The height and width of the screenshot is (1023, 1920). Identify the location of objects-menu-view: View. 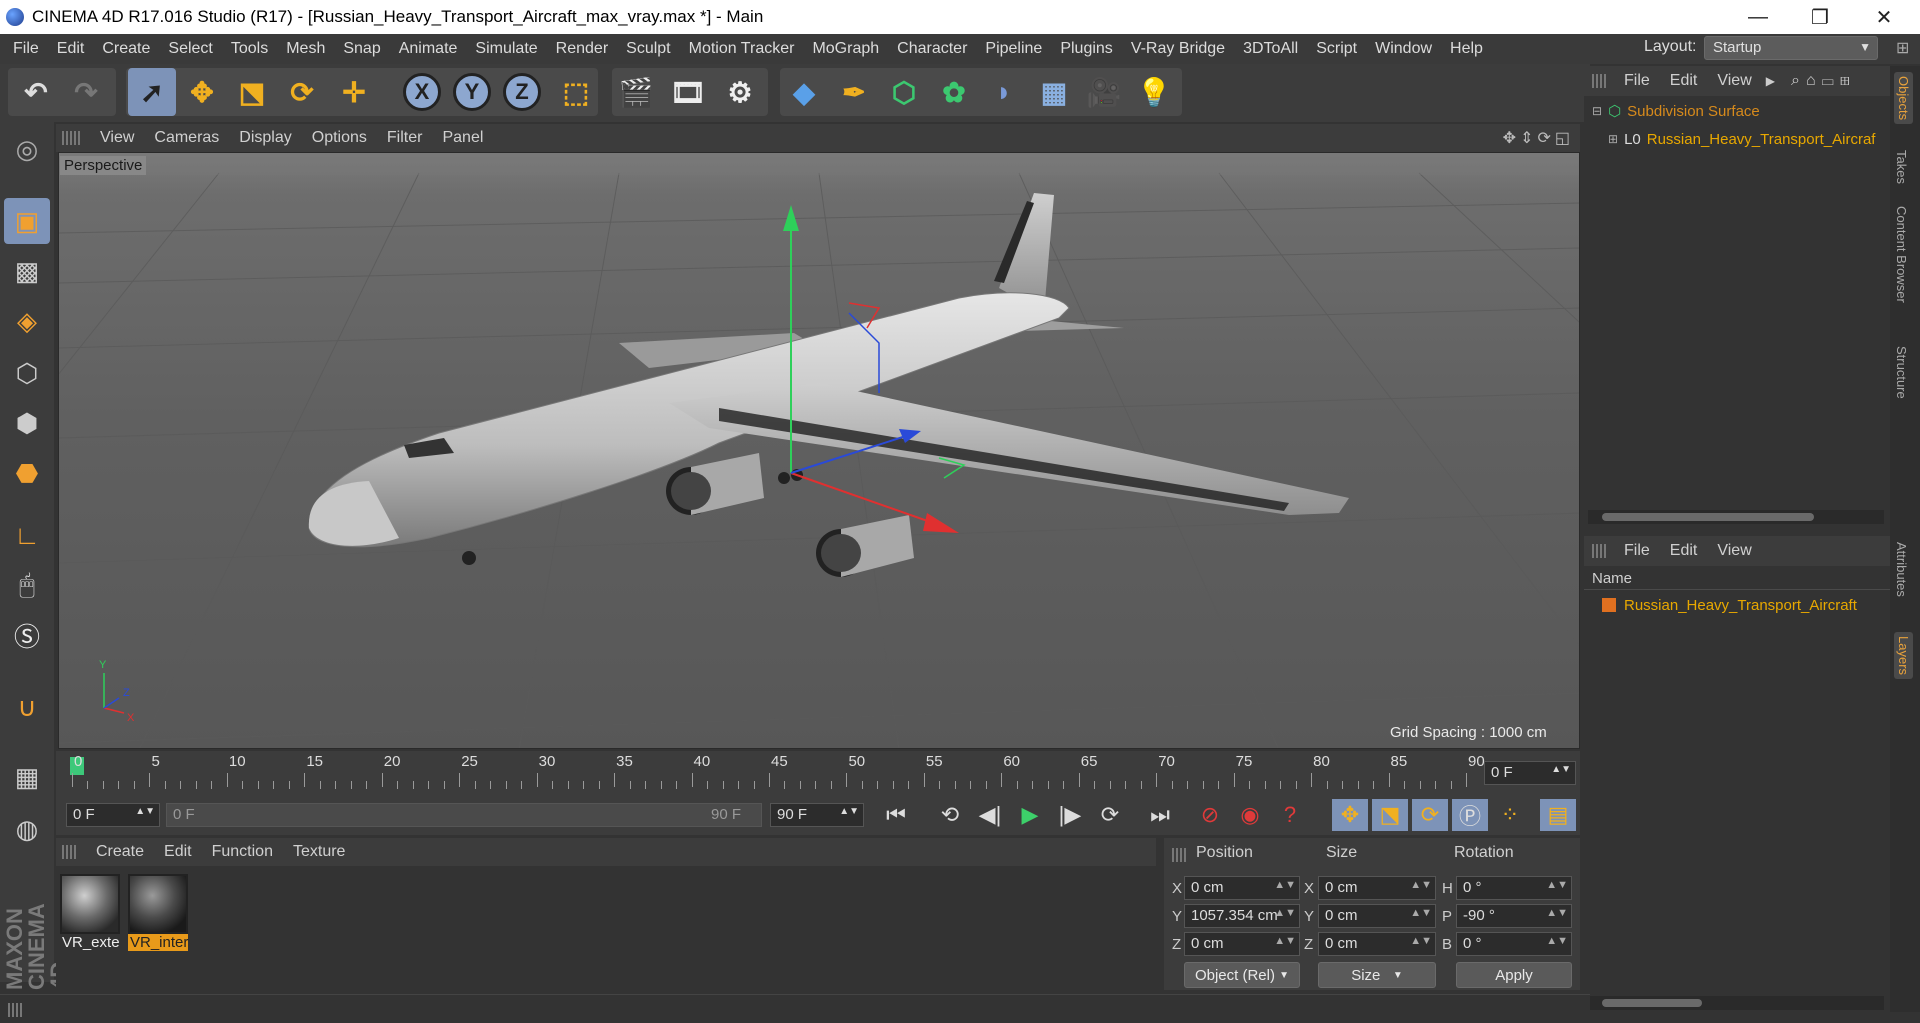
(1734, 81).